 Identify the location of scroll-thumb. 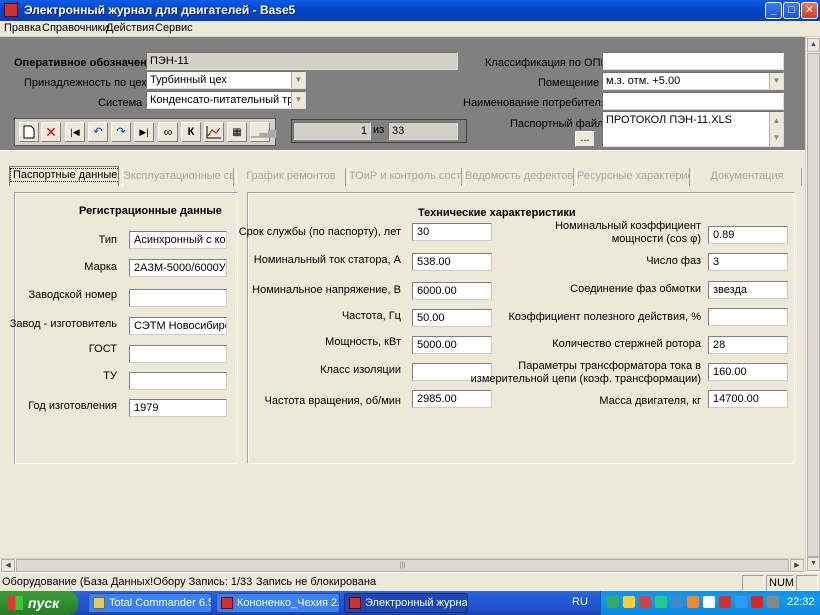
(813, 305).